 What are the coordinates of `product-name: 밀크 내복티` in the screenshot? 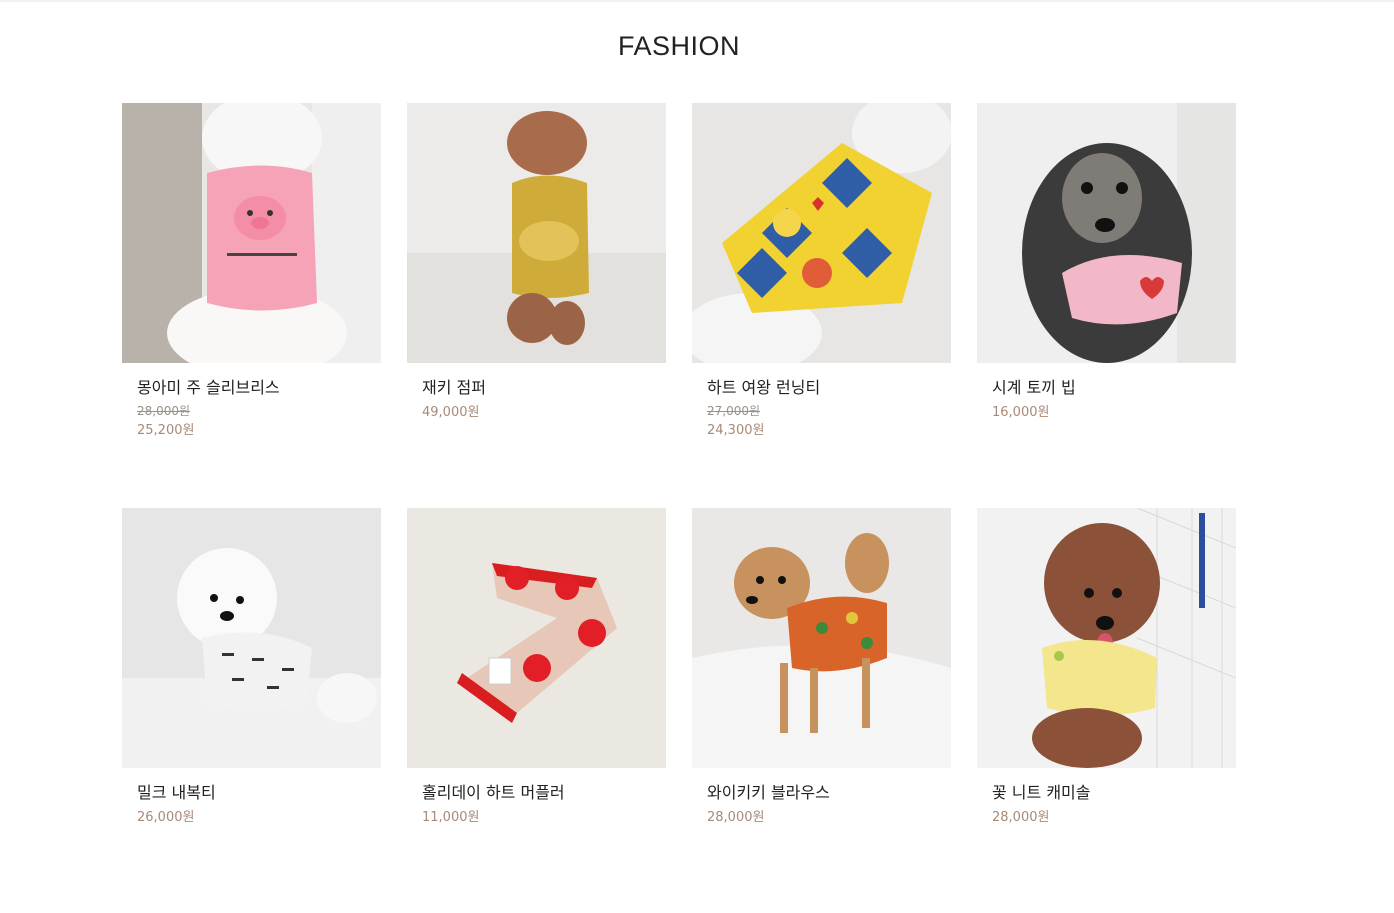 It's located at (259, 793).